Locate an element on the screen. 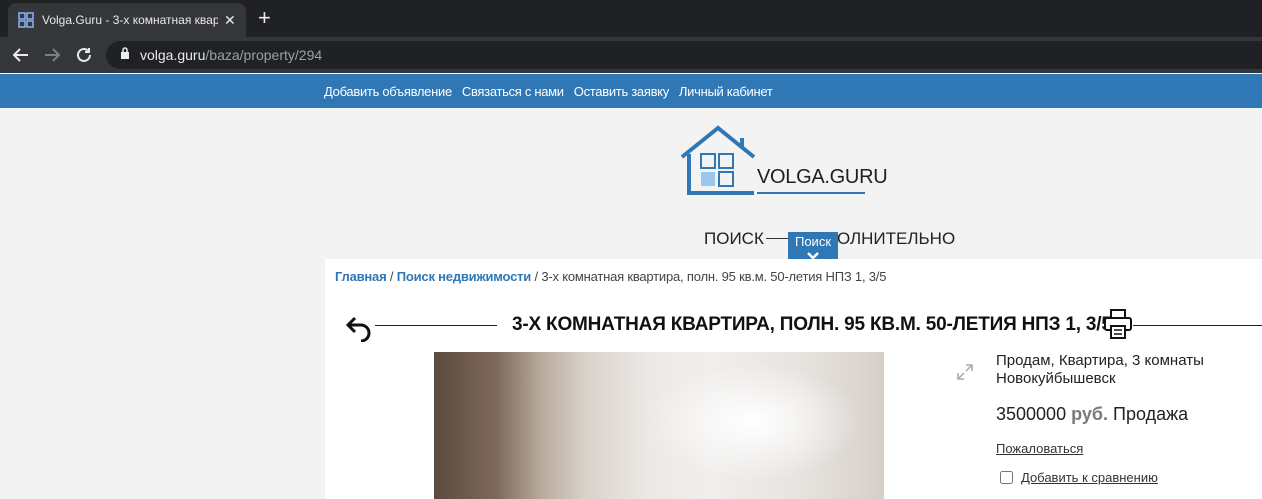  url-host: volga.guru is located at coordinates (173, 55).